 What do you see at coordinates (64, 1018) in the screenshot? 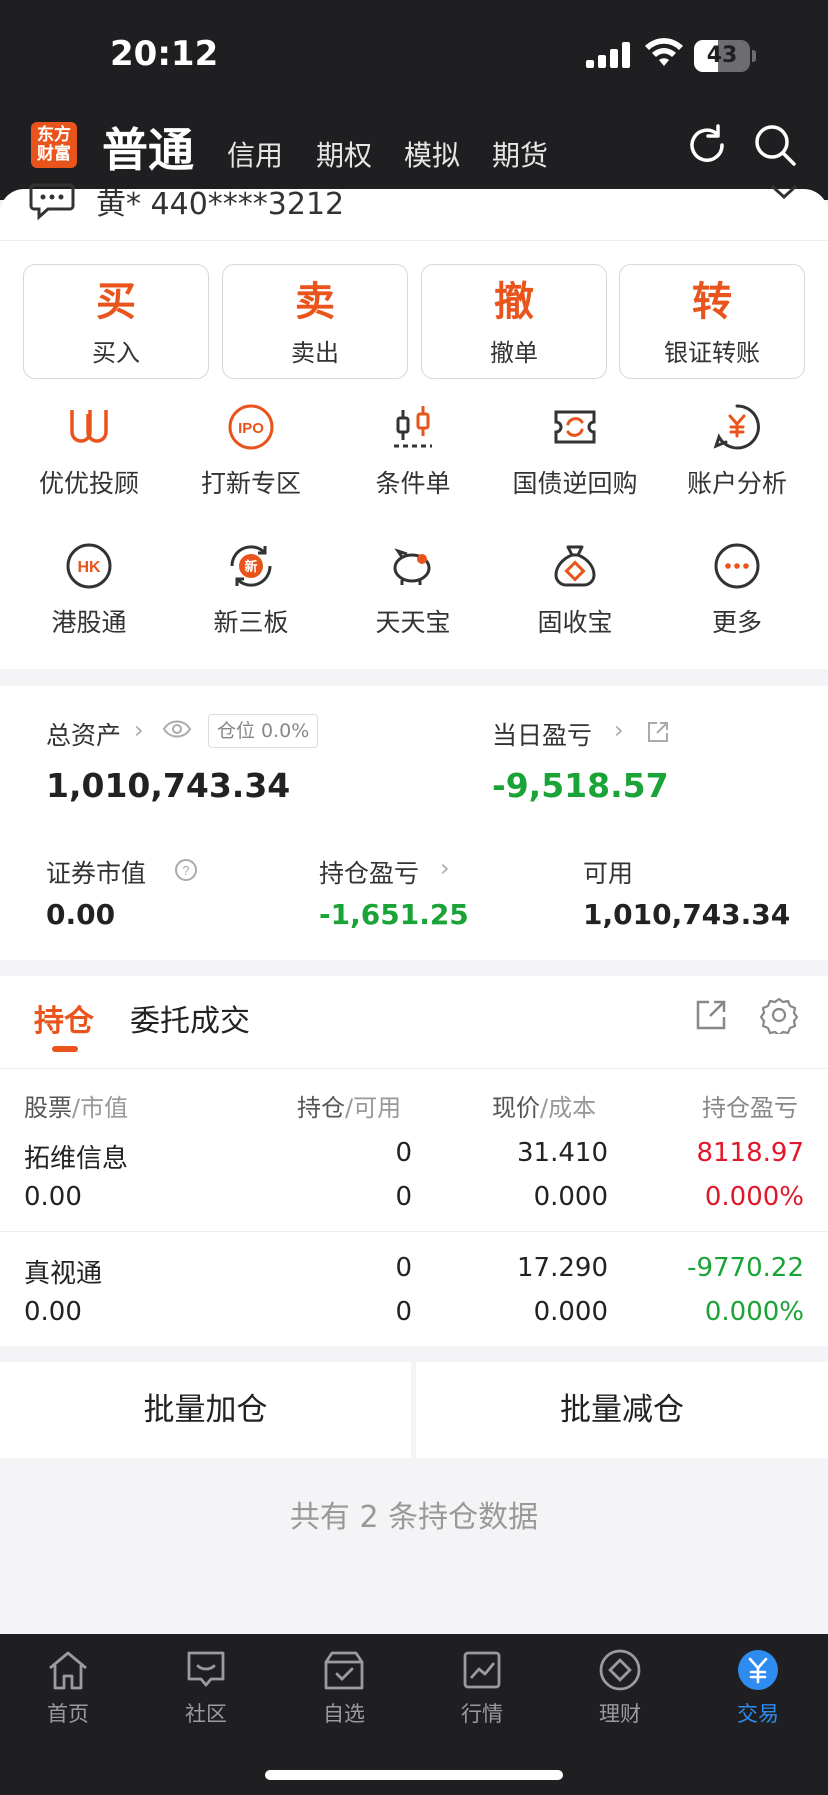
I see `tab-positions: 持仓` at bounding box center [64, 1018].